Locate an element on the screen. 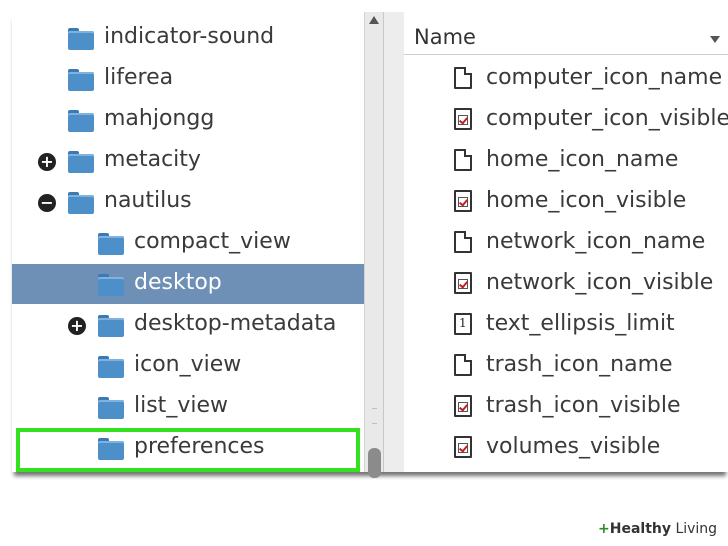 The width and height of the screenshot is (728, 546). tree-item-mahjongg: mahjongg is located at coordinates (188, 120).